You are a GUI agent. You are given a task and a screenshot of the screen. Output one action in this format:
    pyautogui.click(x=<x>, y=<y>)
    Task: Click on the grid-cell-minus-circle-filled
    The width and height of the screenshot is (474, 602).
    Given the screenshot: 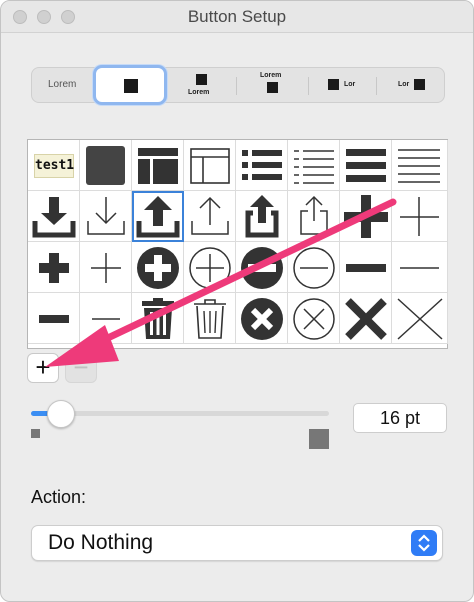 What is the action you would take?
    pyautogui.click(x=262, y=267)
    